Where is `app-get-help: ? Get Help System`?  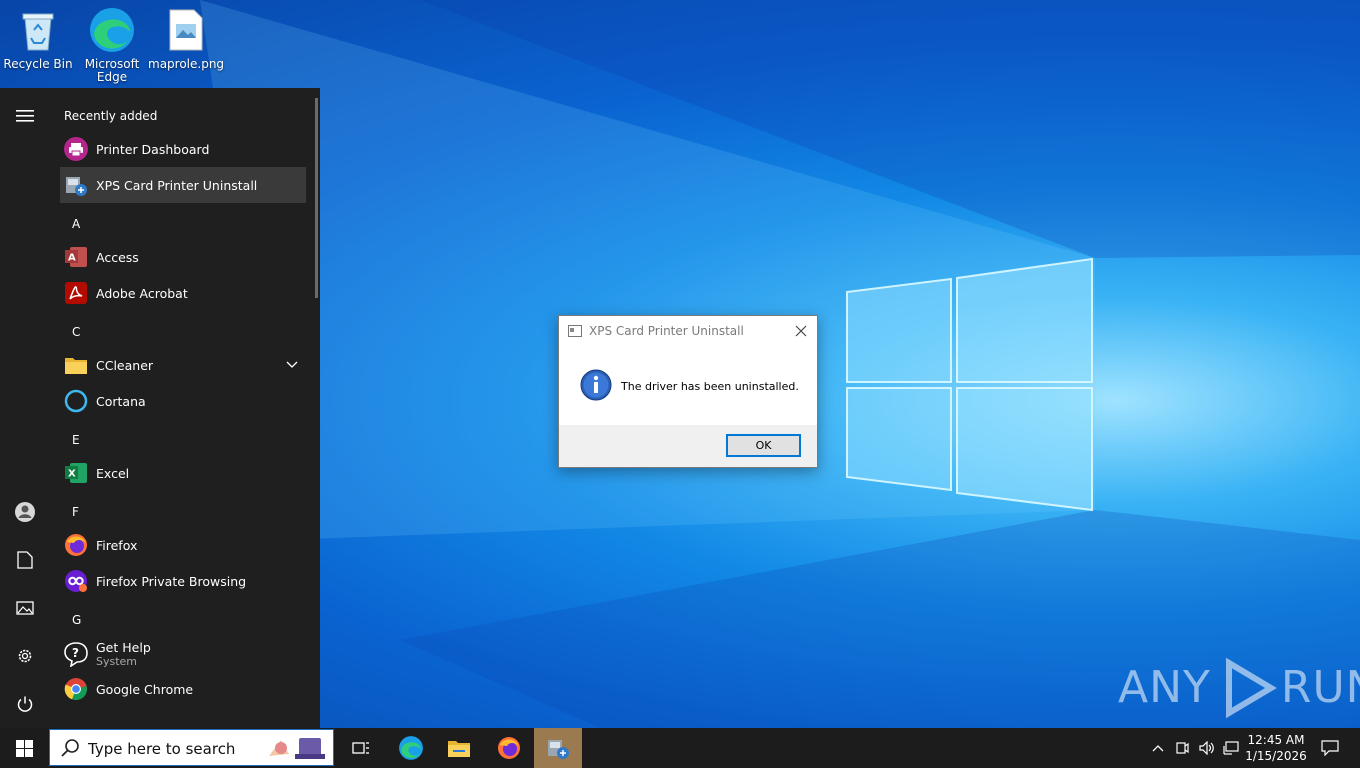 app-get-help: ? Get Help System is located at coordinates (183, 654).